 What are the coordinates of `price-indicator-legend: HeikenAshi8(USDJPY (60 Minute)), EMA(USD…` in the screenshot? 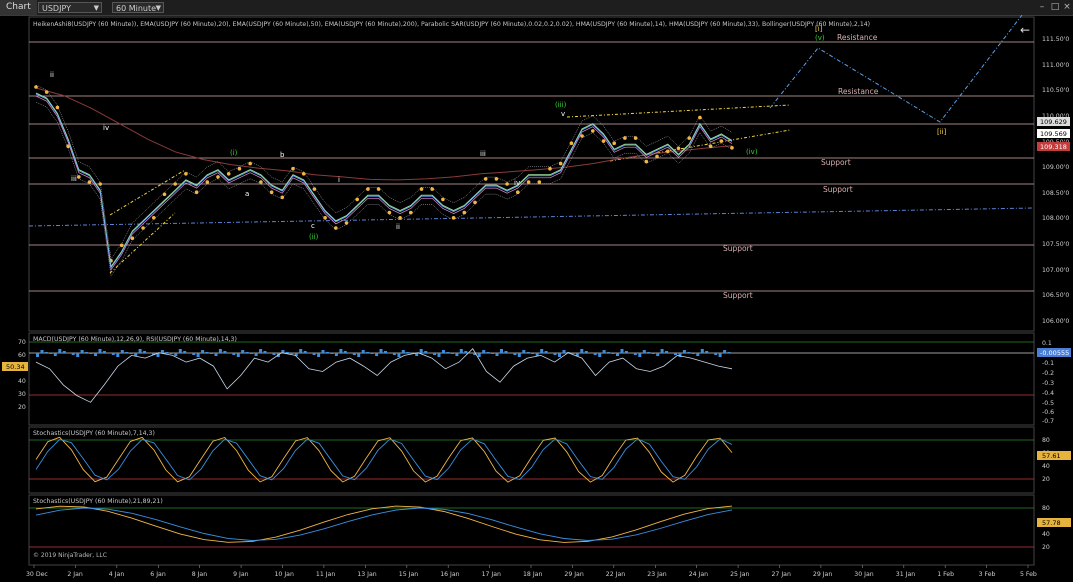 It's located at (451, 24).